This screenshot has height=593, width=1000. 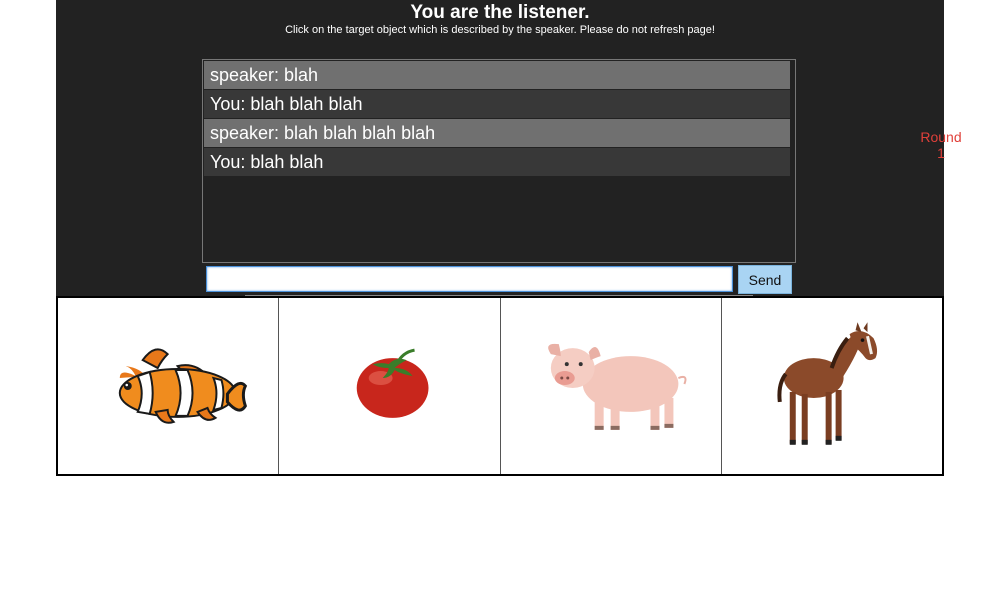 I want to click on round-label: Round, so click(x=941, y=137).